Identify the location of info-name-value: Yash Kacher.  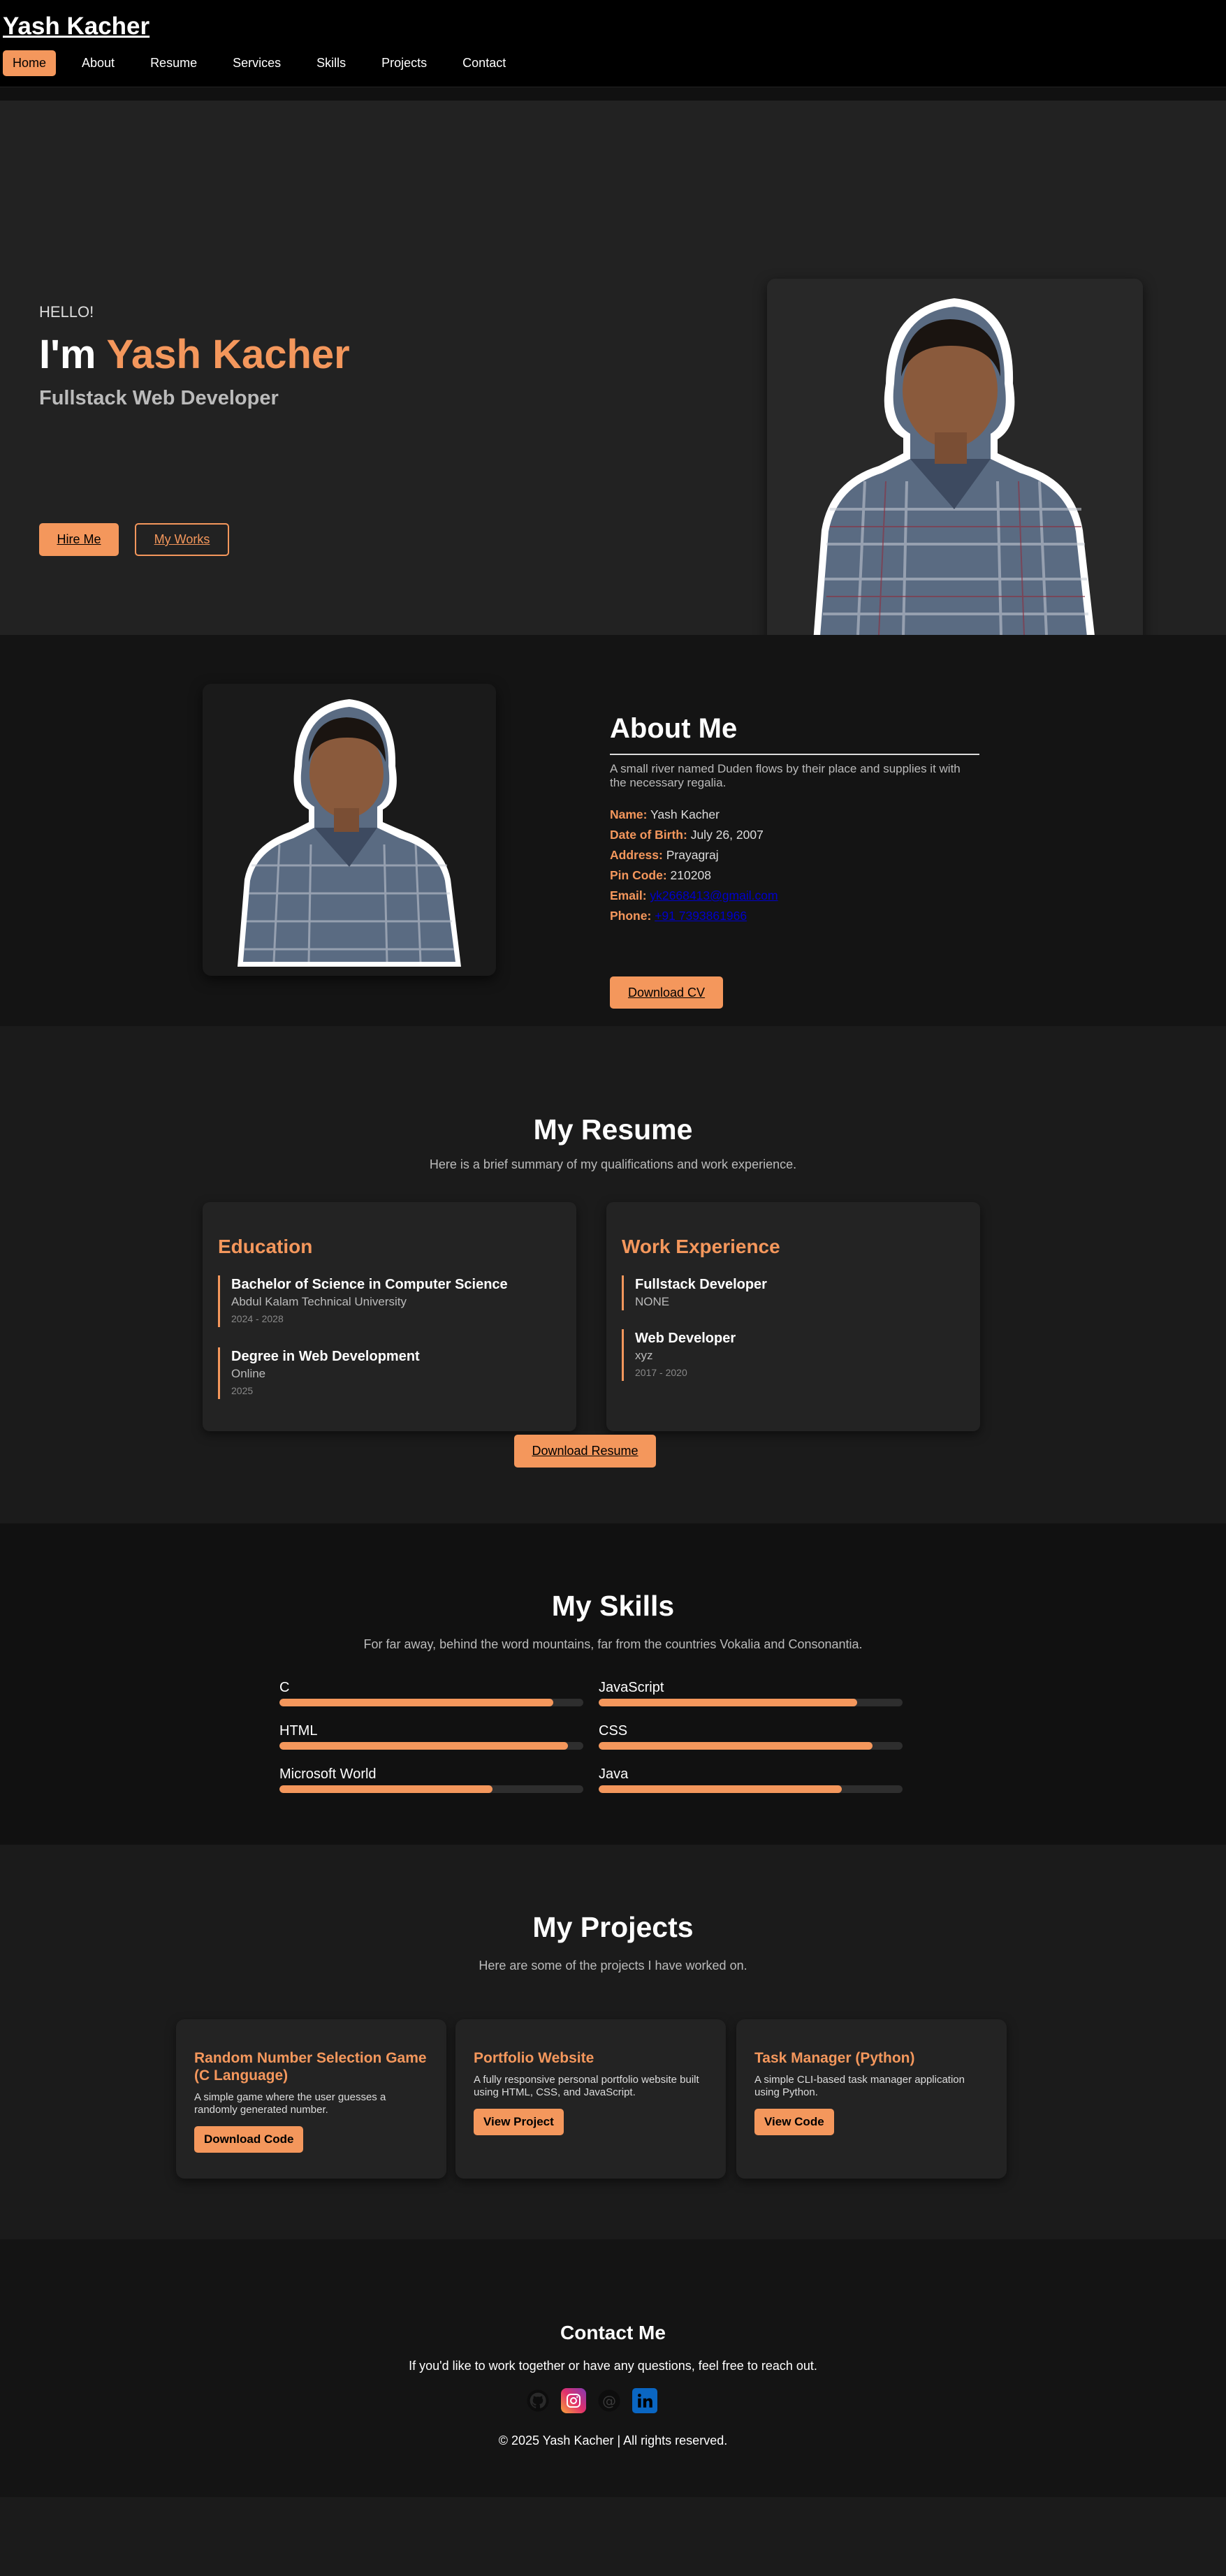
(685, 814).